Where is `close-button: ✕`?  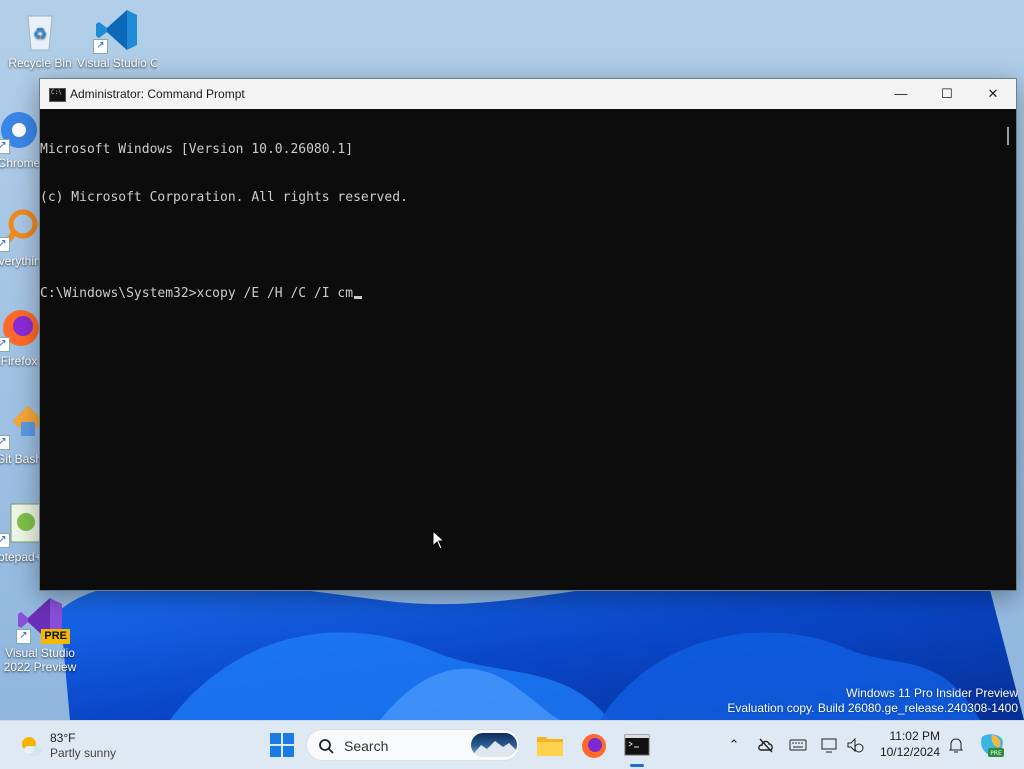 close-button: ✕ is located at coordinates (993, 94).